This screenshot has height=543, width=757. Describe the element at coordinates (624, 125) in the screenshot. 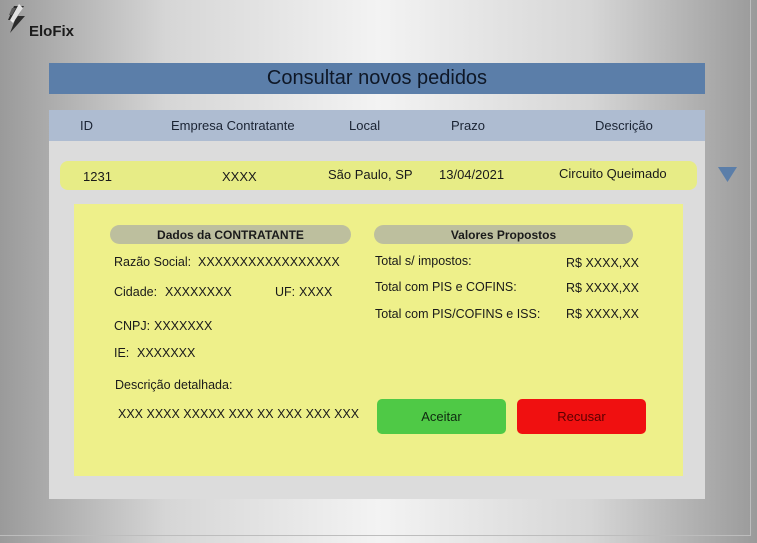

I see `column-header-descricao: Descrição` at that location.